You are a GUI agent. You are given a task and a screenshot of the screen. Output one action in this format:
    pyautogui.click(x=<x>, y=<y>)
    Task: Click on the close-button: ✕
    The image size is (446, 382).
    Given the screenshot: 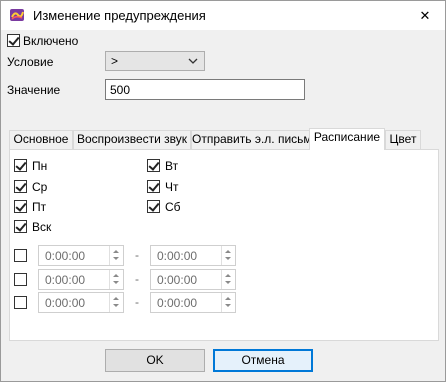 What is the action you would take?
    pyautogui.click(x=425, y=15)
    